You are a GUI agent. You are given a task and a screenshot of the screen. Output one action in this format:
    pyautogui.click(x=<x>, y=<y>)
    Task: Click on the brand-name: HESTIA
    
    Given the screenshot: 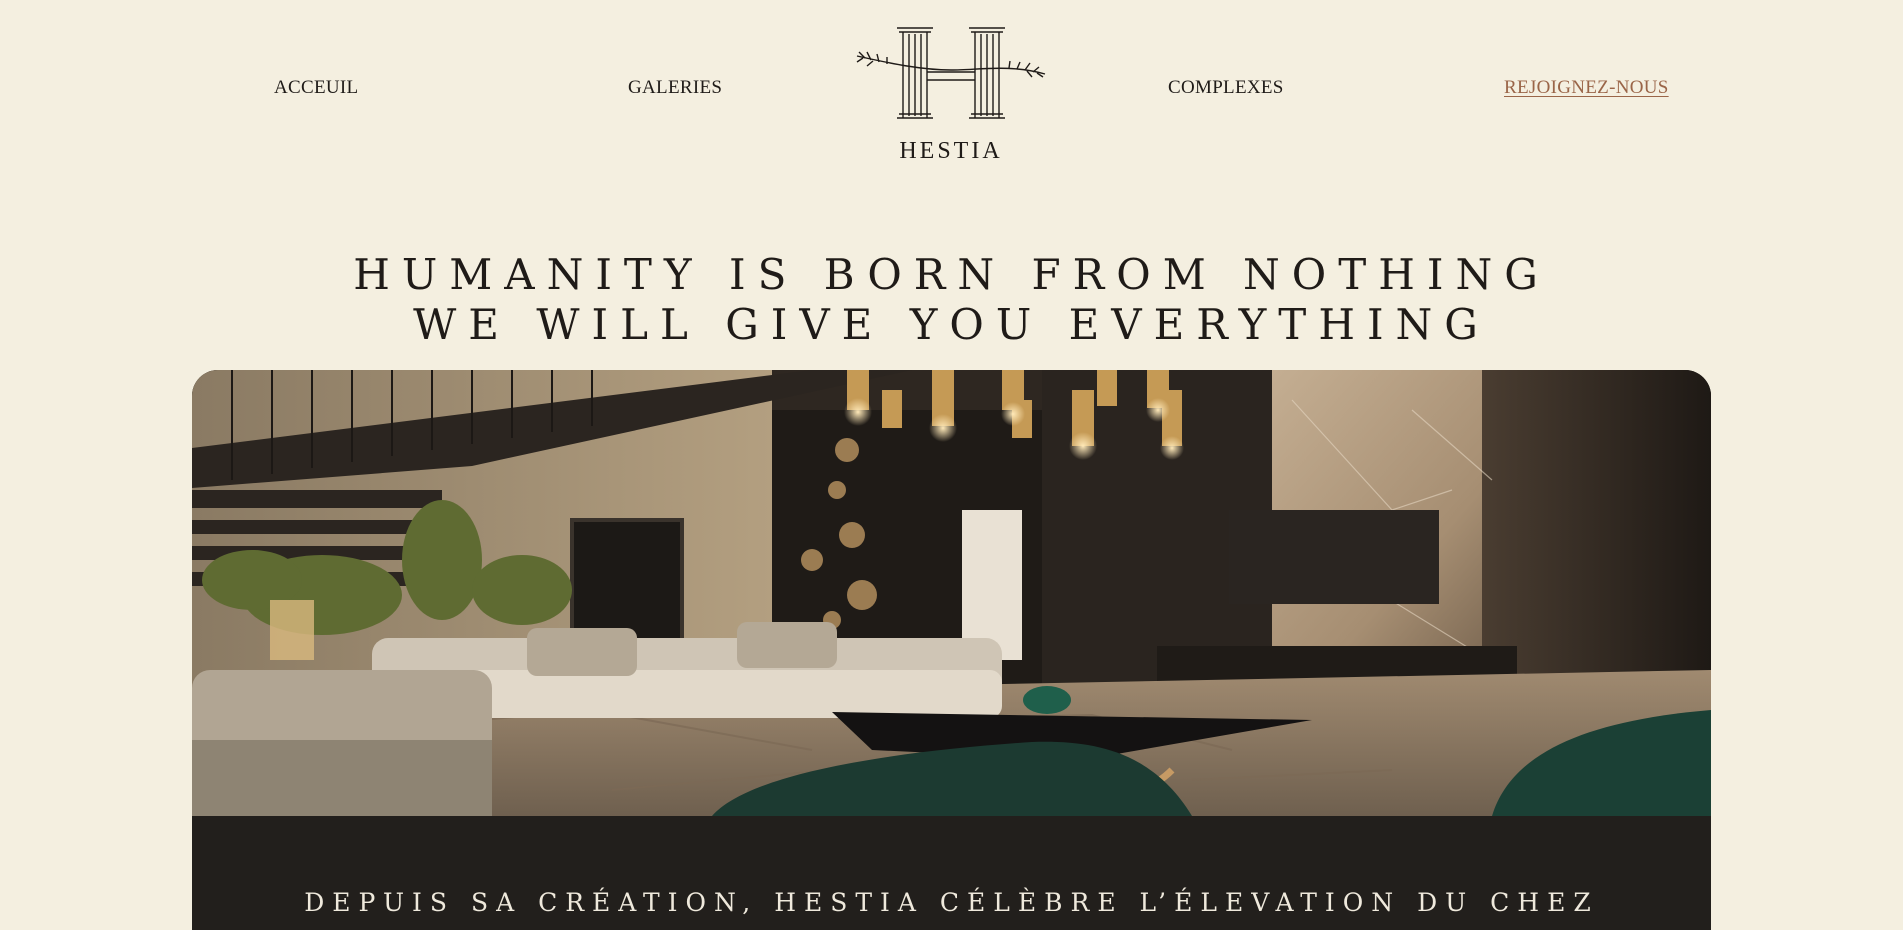 What is the action you would take?
    pyautogui.click(x=951, y=151)
    